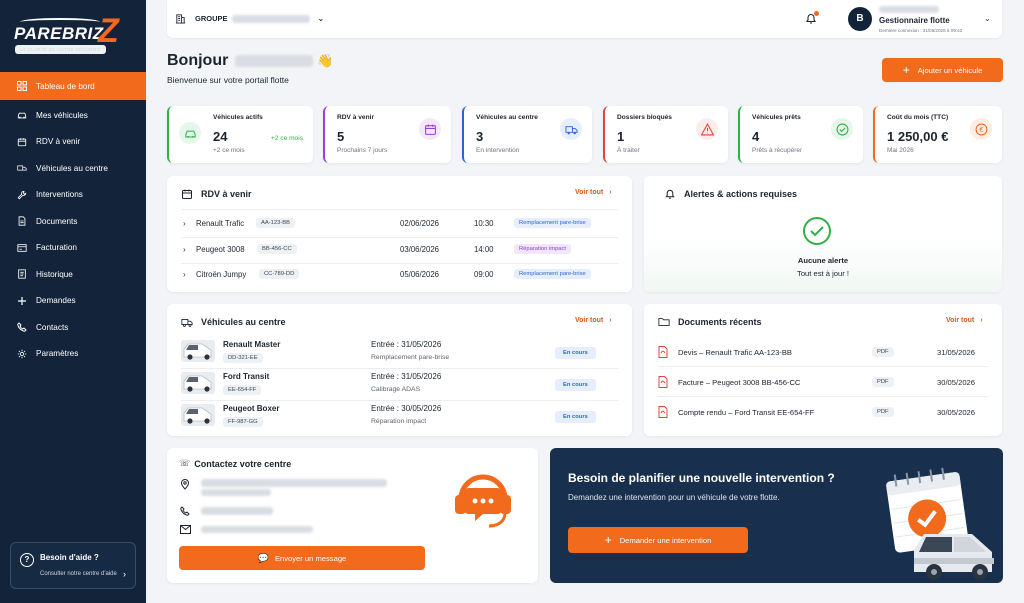 The width and height of the screenshot is (1024, 603). I want to click on sidebar-item-label: Tableau de bord, so click(65, 86).